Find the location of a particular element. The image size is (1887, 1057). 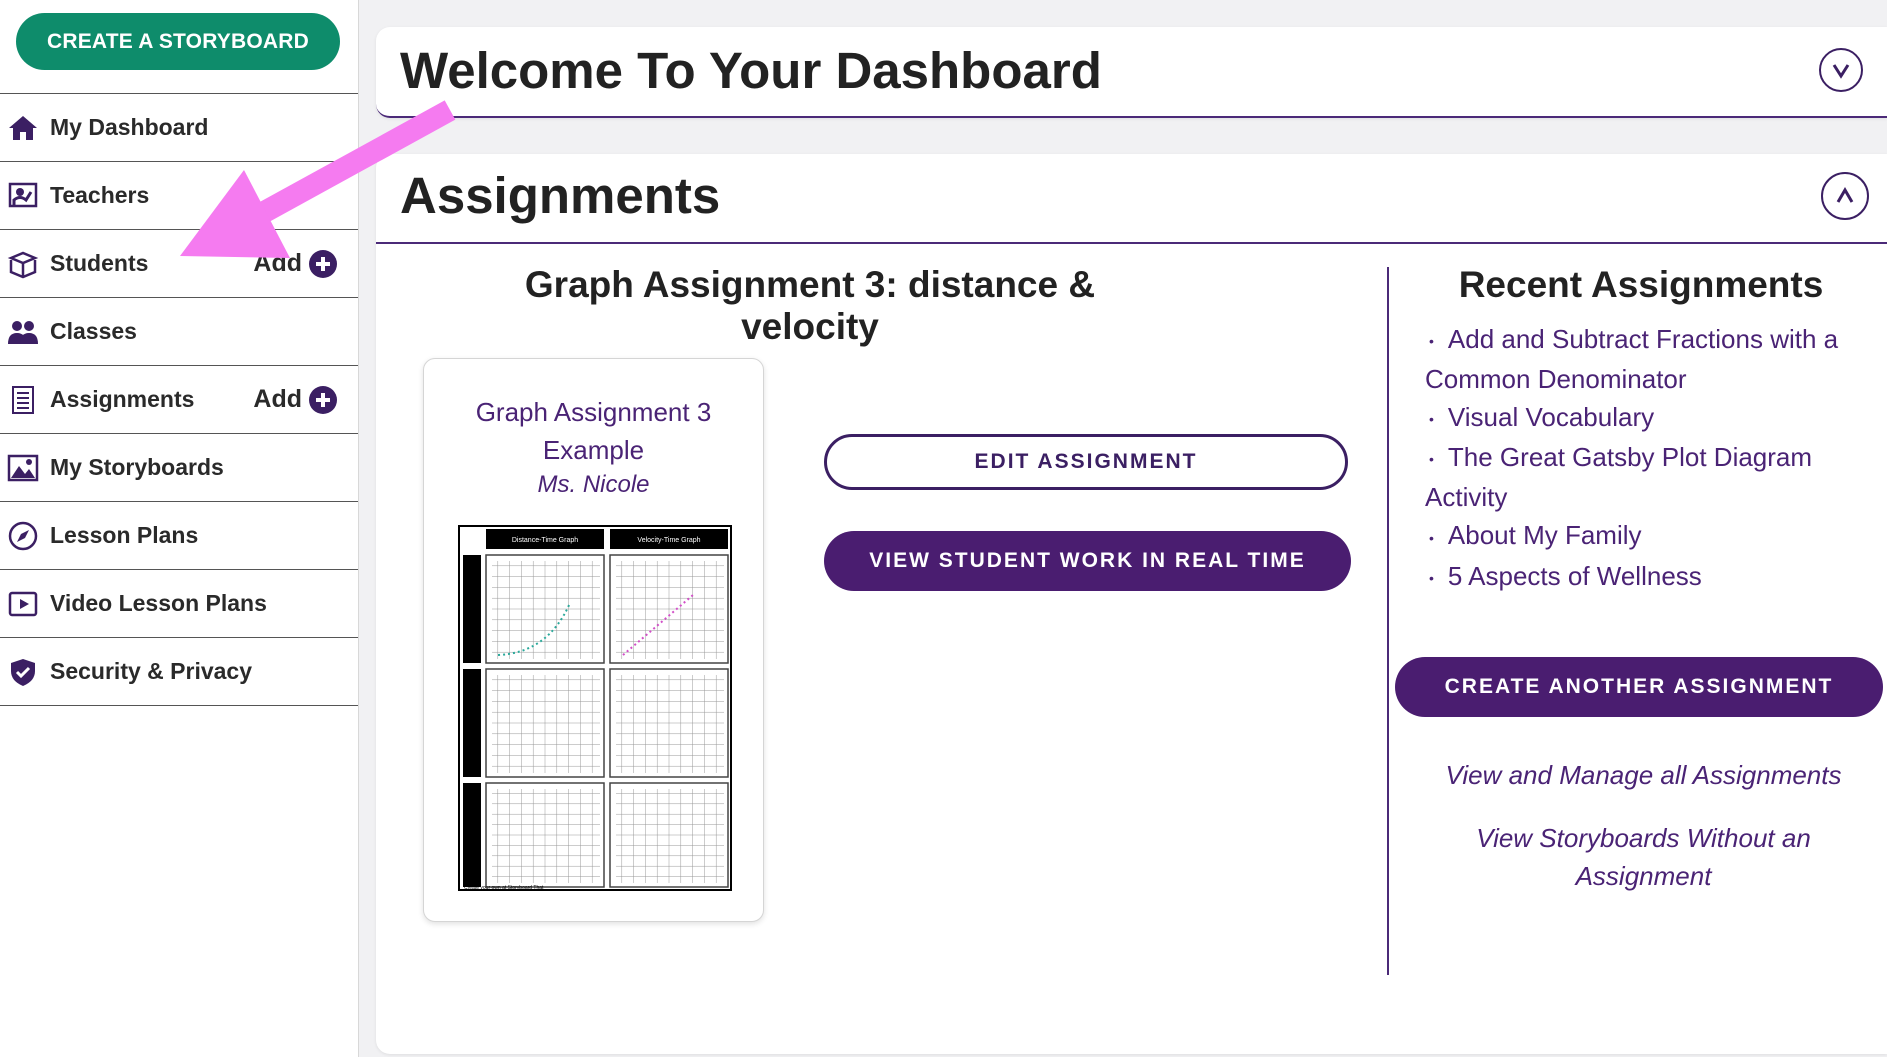

sidebar-item-classes: Classes is located at coordinates (179, 332).